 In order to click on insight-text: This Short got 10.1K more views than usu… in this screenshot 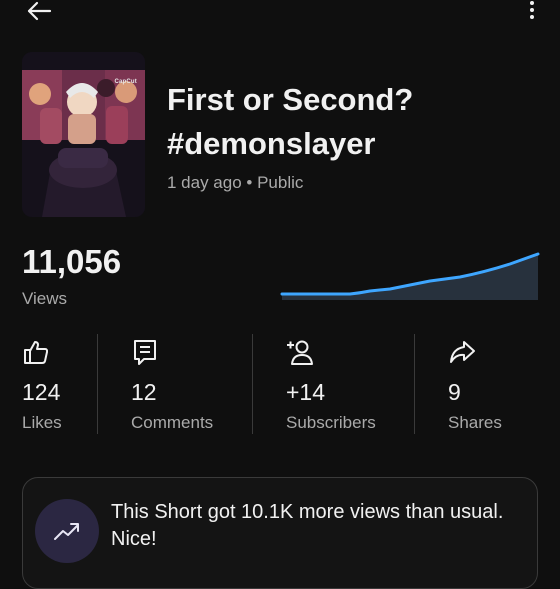, I will do `click(307, 525)`.